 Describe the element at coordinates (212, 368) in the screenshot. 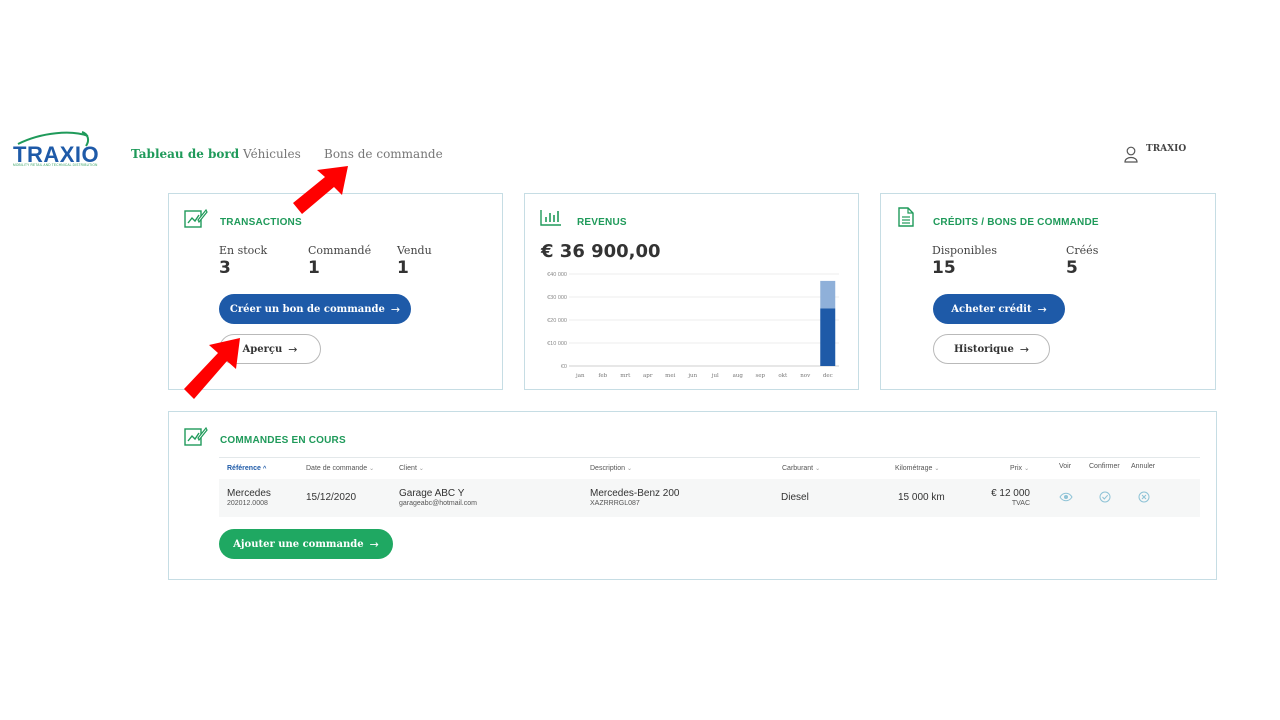

I see `annotation-arrow-apercu` at that location.